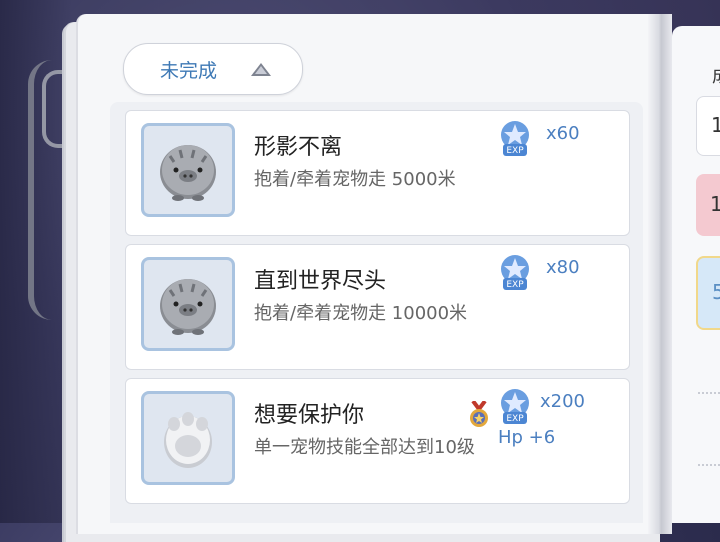 The height and width of the screenshot is (542, 720). What do you see at coordinates (261, 69) in the screenshot?
I see `triangle-up-icon` at bounding box center [261, 69].